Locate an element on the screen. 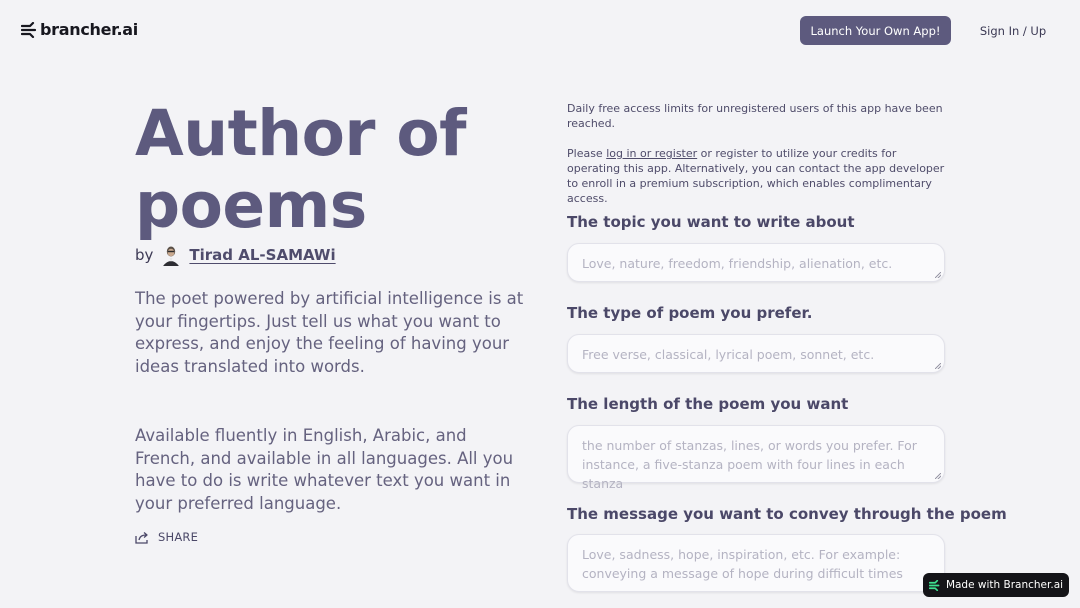 This screenshot has height=608, width=1080. sign-in-link: Sign In / Up is located at coordinates (1013, 30).